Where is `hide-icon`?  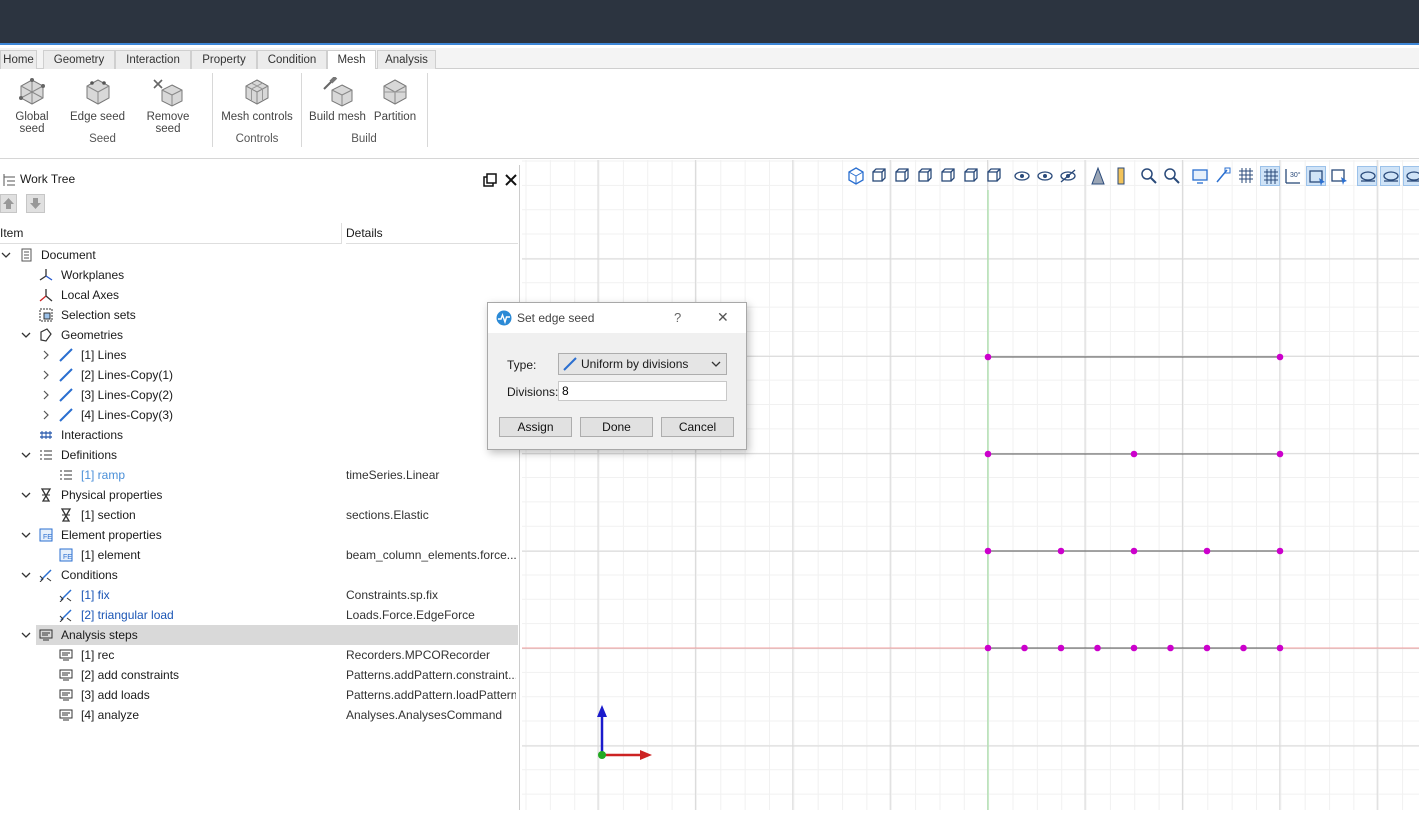
hide-icon is located at coordinates (1068, 176).